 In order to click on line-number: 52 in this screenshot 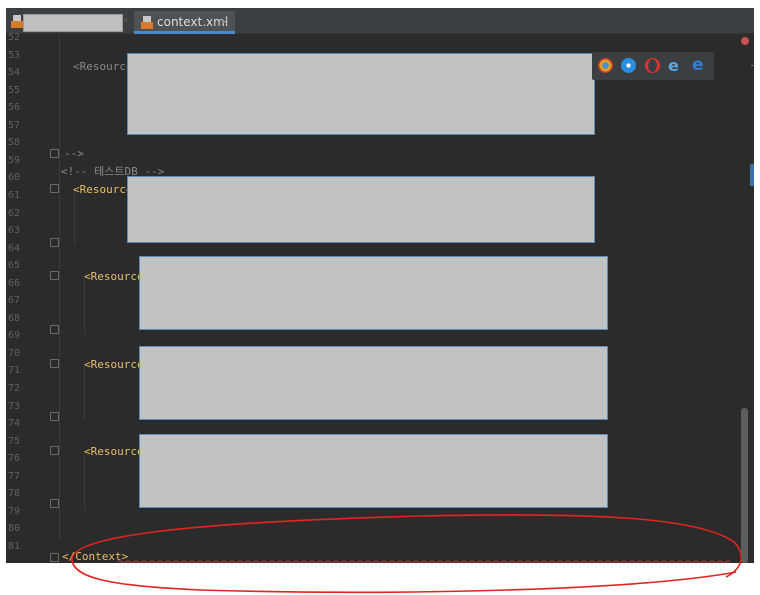, I will do `click(14, 37)`.